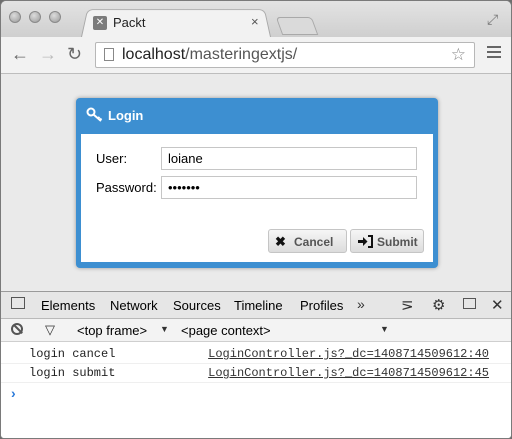 This screenshot has width=512, height=439. Describe the element at coordinates (50, 330) in the screenshot. I see `filter-icon: ▽` at that location.